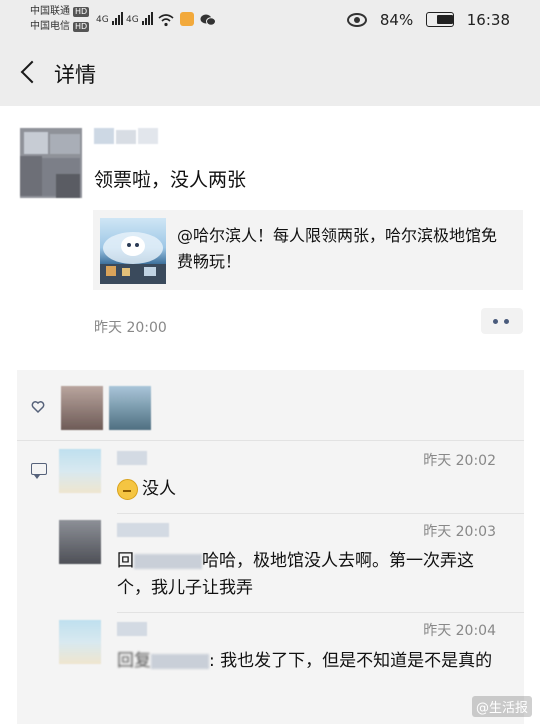  I want to click on hd-badge: HD, so click(81, 12).